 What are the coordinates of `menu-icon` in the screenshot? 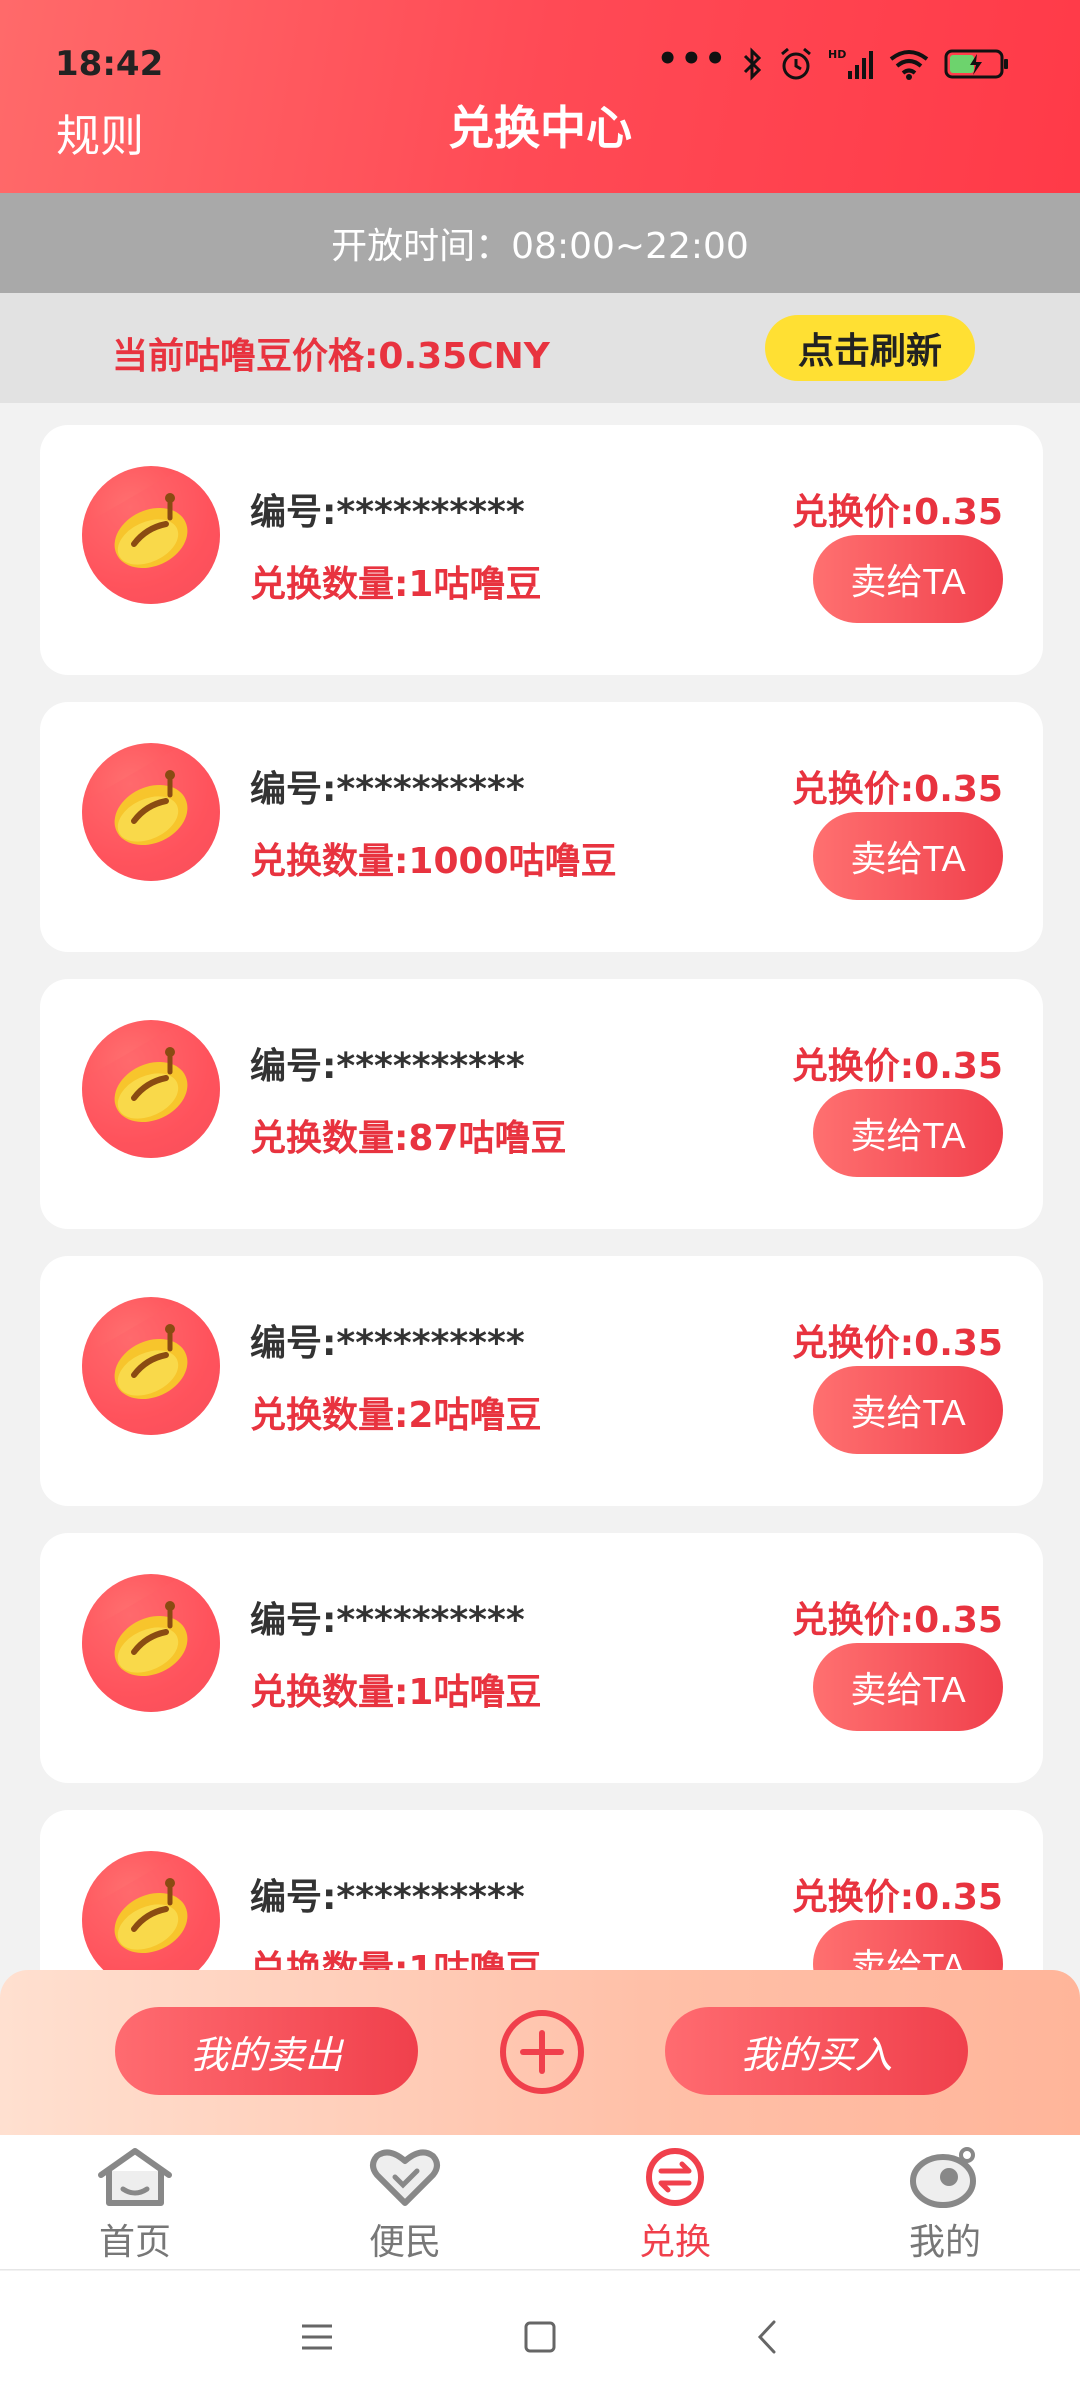 It's located at (317, 2337).